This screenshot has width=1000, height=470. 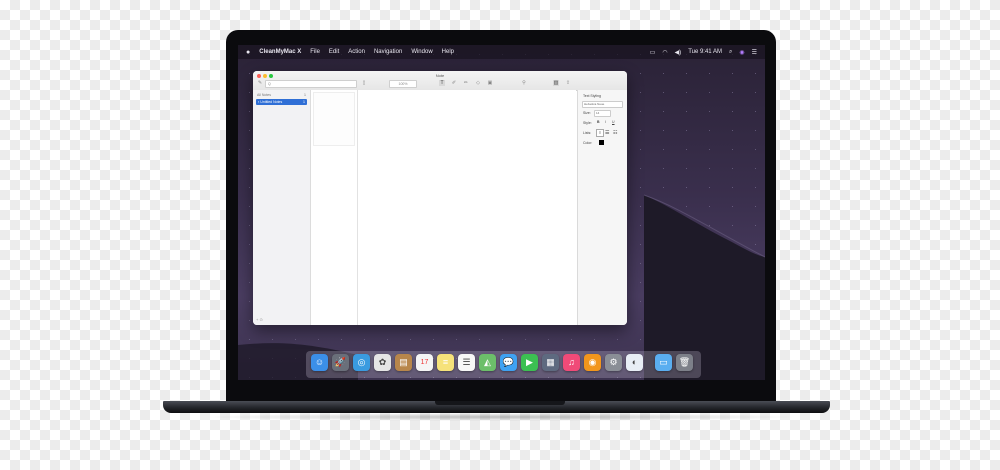 I want to click on inspector-title: Text Styling, so click(x=592, y=96).